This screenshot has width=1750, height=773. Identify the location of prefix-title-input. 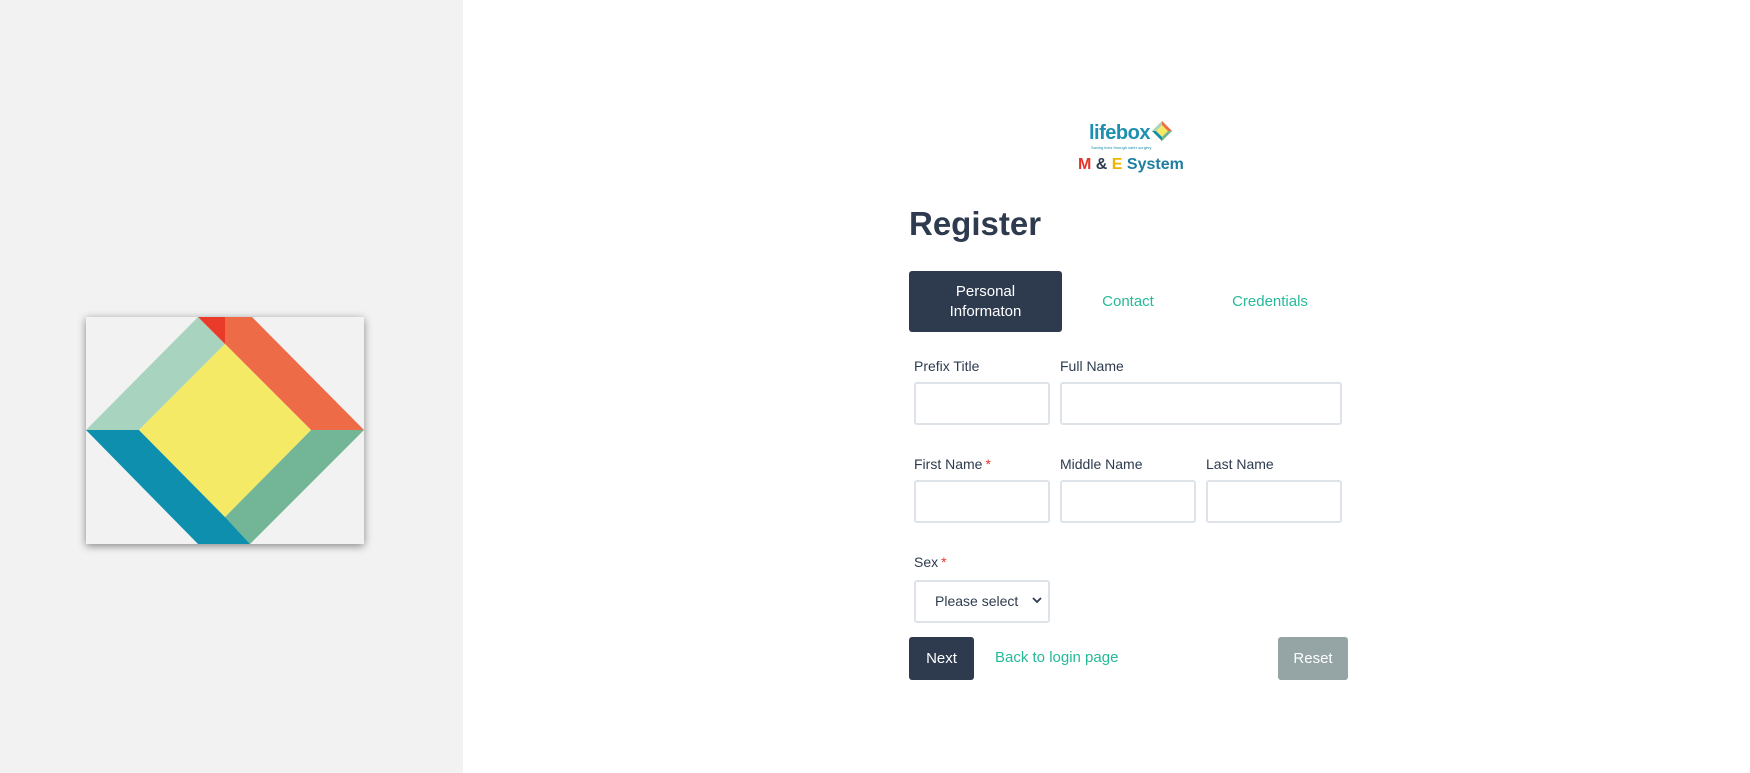
(982, 403).